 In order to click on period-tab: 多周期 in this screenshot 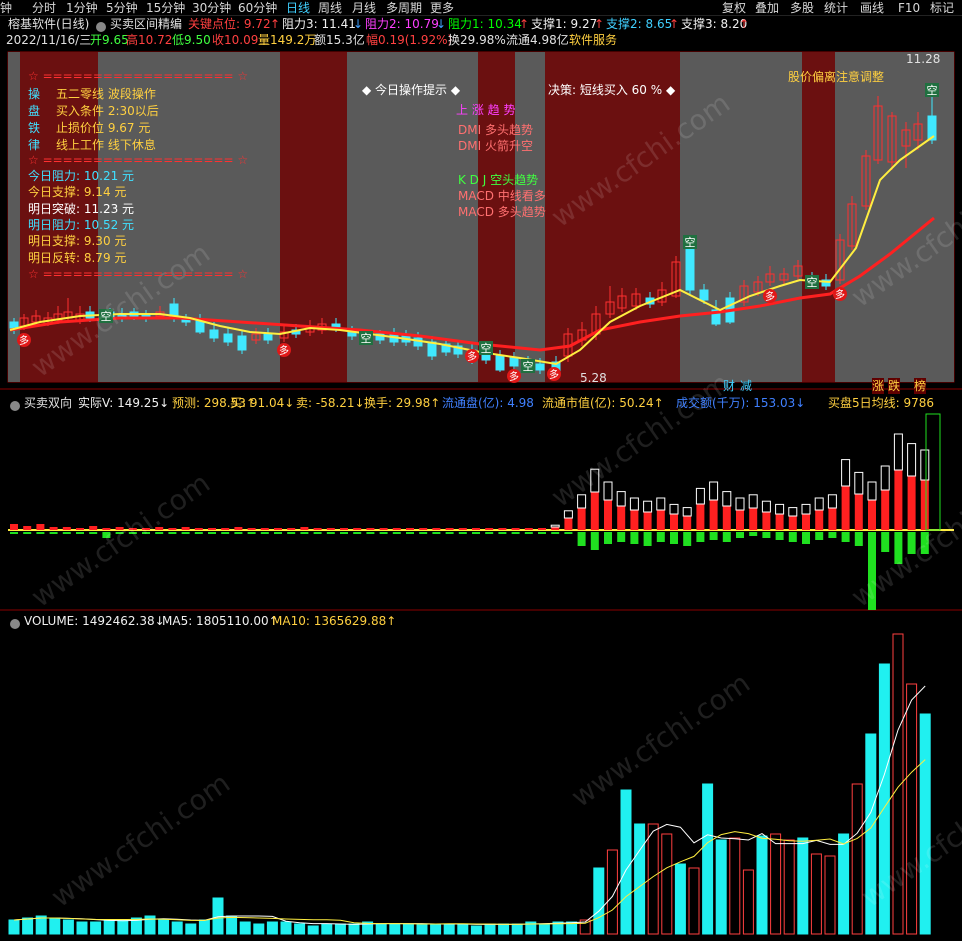, I will do `click(404, 8)`.